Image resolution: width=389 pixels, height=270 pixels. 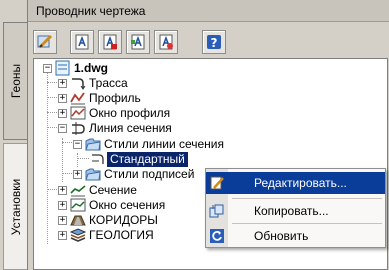 I want to click on label-style-button, so click(x=82, y=42).